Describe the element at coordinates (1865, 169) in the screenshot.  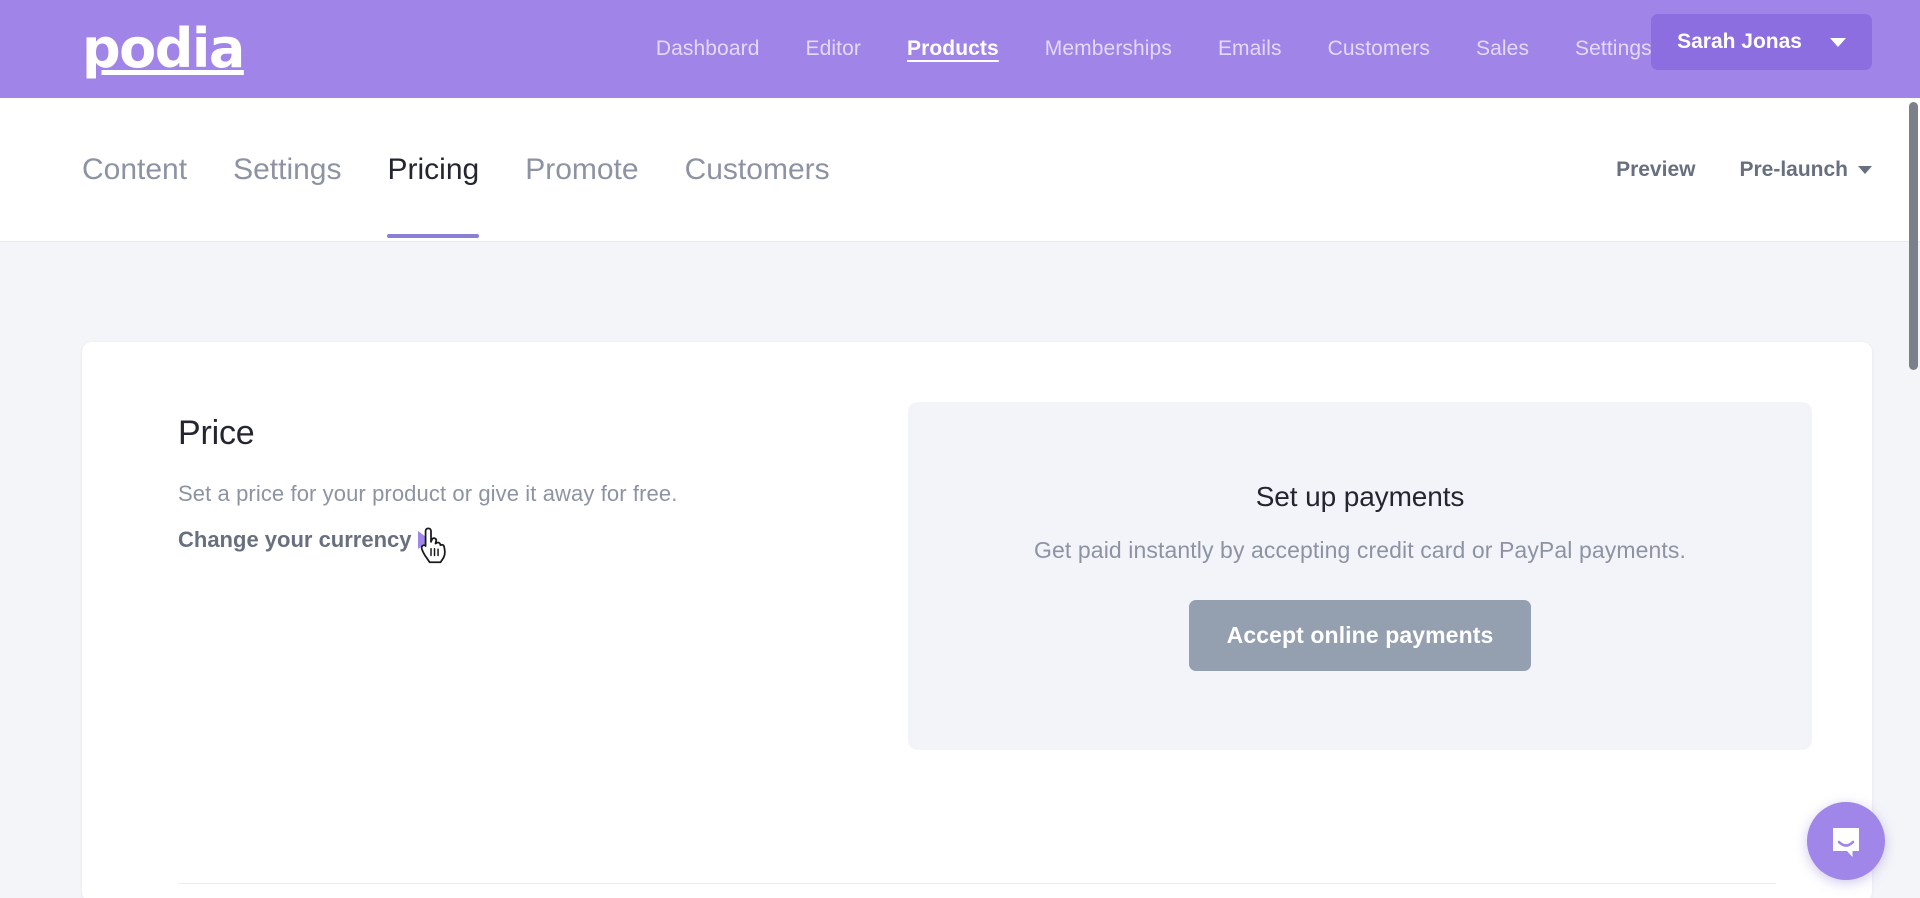
I see `caret-down-icon` at that location.